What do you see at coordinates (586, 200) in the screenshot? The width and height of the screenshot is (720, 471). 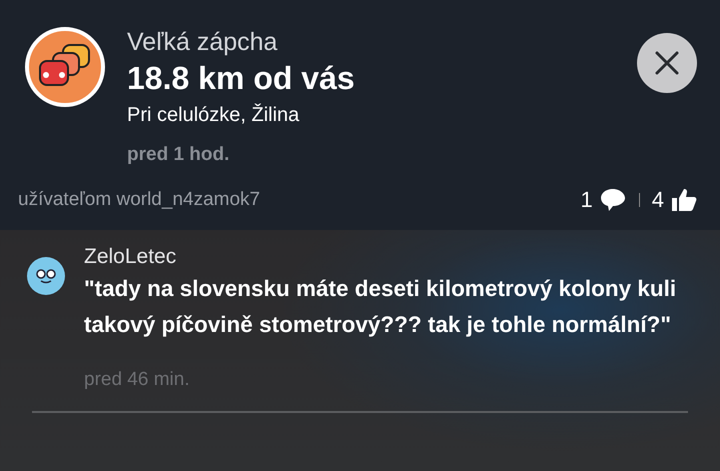 I see `comment-count: 1` at bounding box center [586, 200].